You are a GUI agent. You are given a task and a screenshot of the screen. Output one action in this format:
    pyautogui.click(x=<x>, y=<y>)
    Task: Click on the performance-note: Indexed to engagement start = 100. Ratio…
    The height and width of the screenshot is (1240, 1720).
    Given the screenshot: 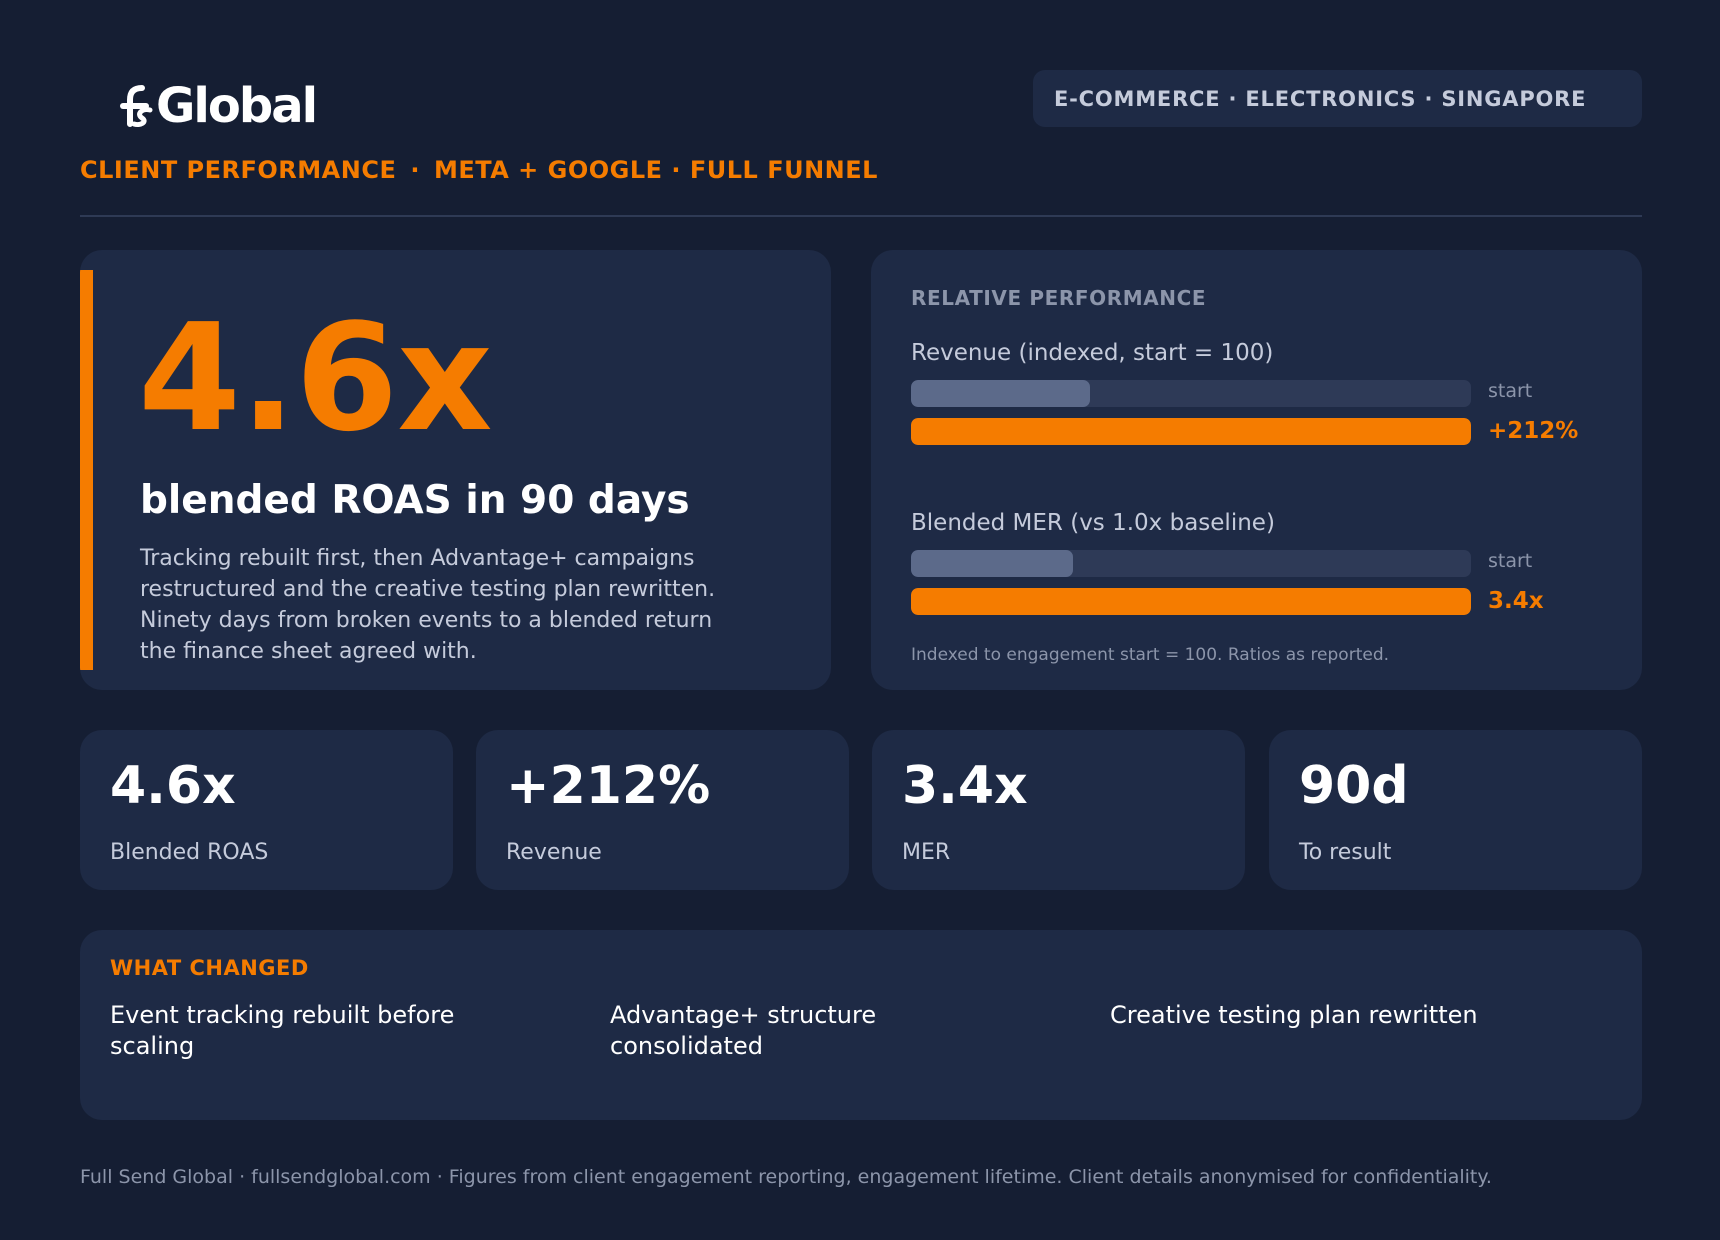 What is the action you would take?
    pyautogui.click(x=1150, y=655)
    